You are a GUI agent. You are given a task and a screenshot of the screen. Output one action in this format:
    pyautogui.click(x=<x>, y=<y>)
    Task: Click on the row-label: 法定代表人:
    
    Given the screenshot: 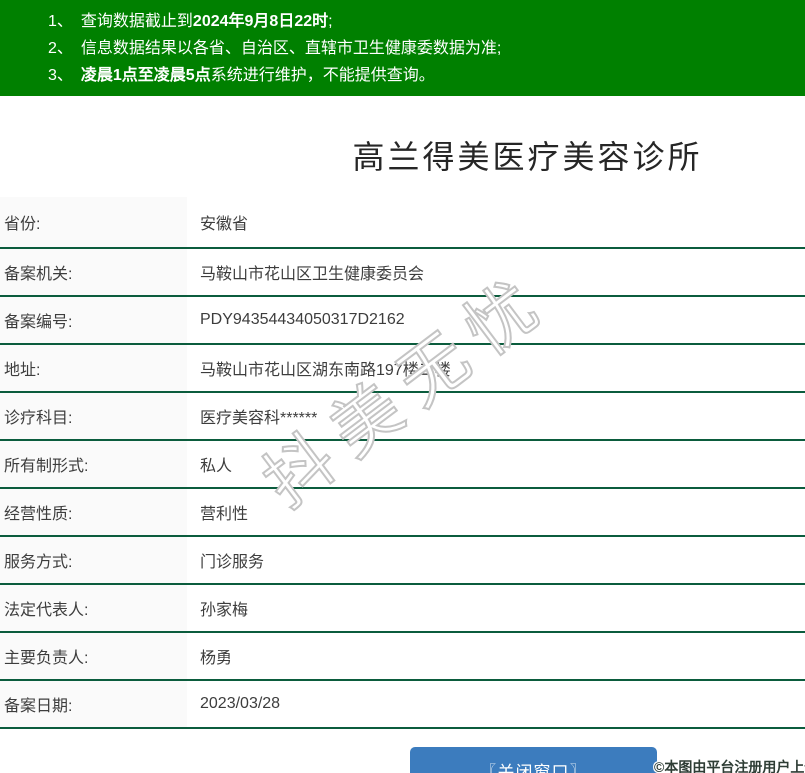 What is the action you would take?
    pyautogui.click(x=93, y=608)
    